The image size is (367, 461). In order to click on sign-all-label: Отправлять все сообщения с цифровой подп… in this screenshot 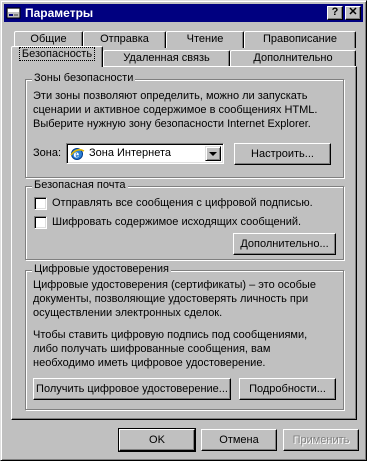, I will do `click(182, 203)`.